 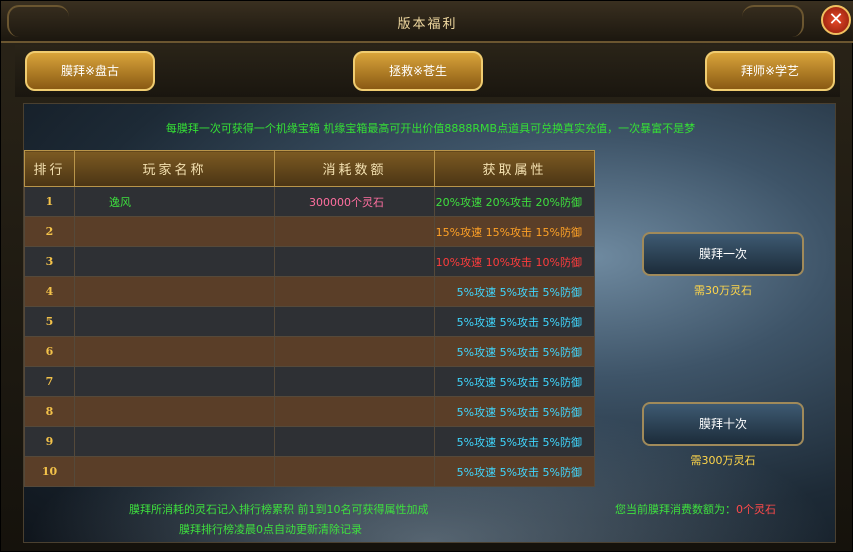 What do you see at coordinates (270, 529) in the screenshot?
I see `note-line-2: 膜拜排行榜凌晨0点自动更新清除记录` at bounding box center [270, 529].